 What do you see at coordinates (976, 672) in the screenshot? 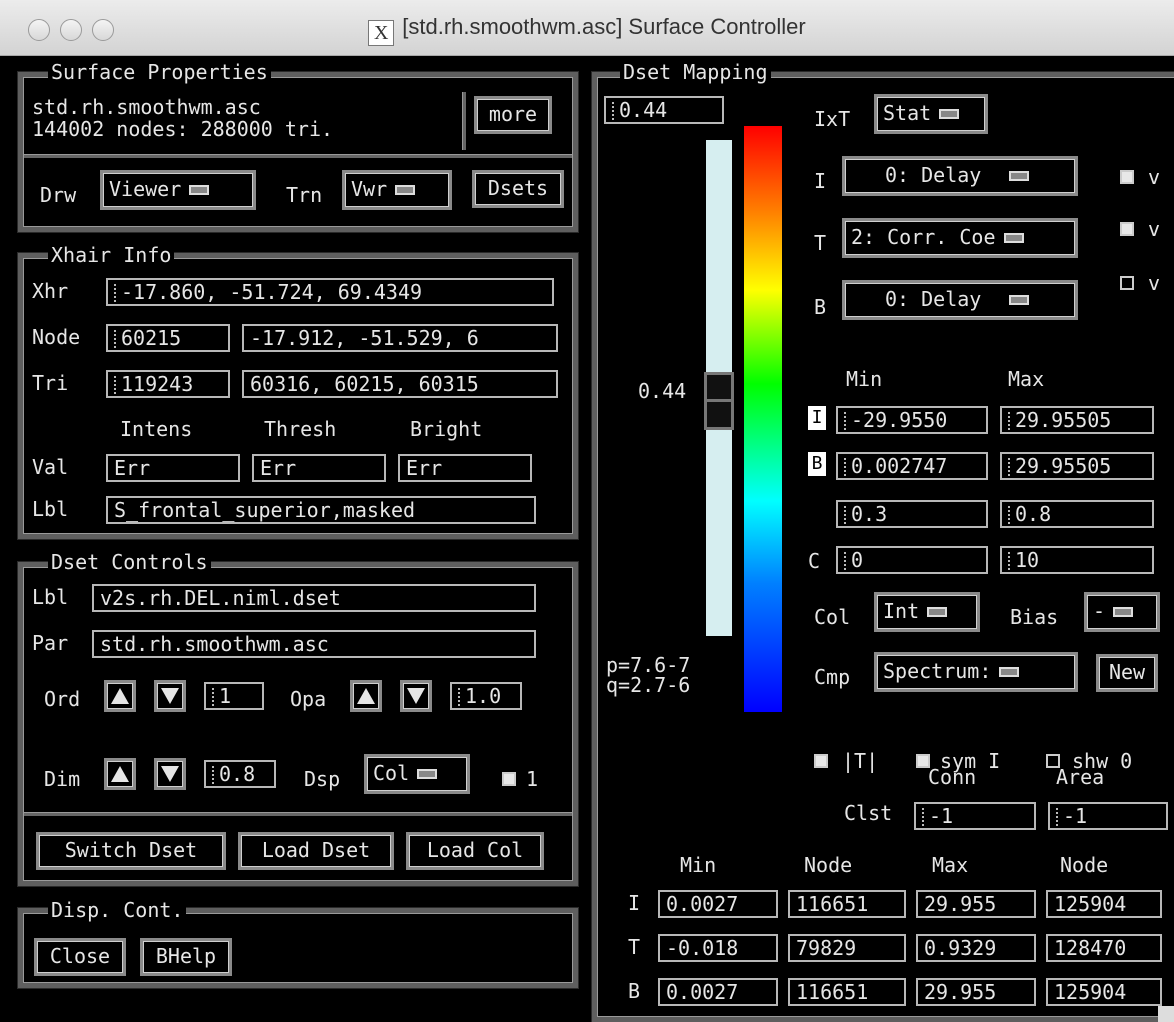
I see `cmp-menu: Spectrum:` at bounding box center [976, 672].